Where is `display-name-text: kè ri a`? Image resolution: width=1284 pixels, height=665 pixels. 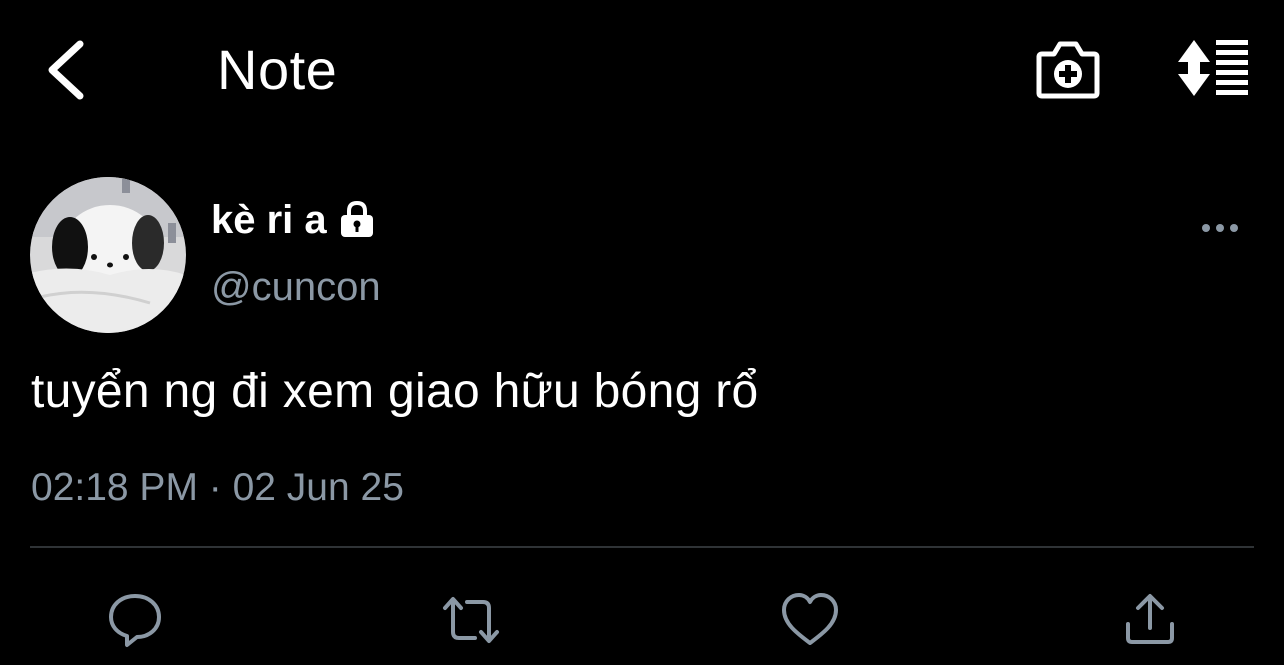 display-name-text: kè ri a is located at coordinates (269, 220).